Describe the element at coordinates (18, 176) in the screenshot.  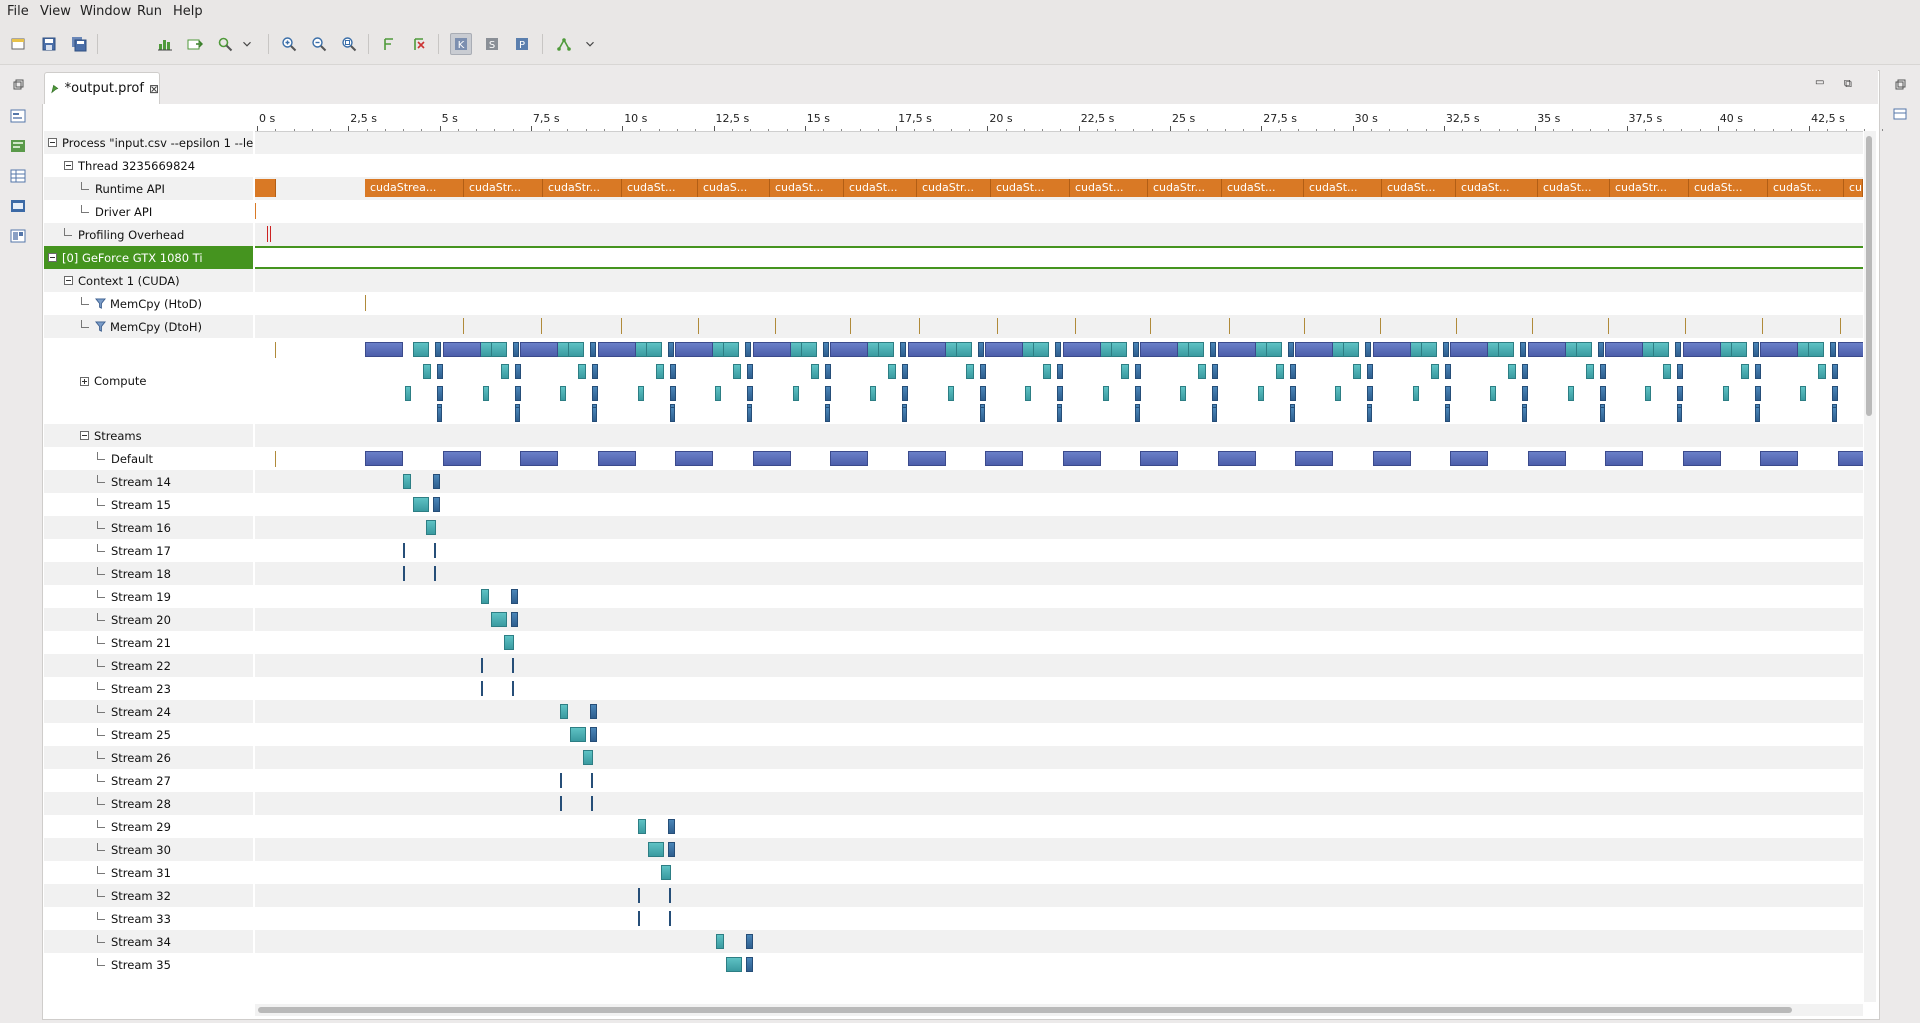
I see `details-view-icon` at that location.